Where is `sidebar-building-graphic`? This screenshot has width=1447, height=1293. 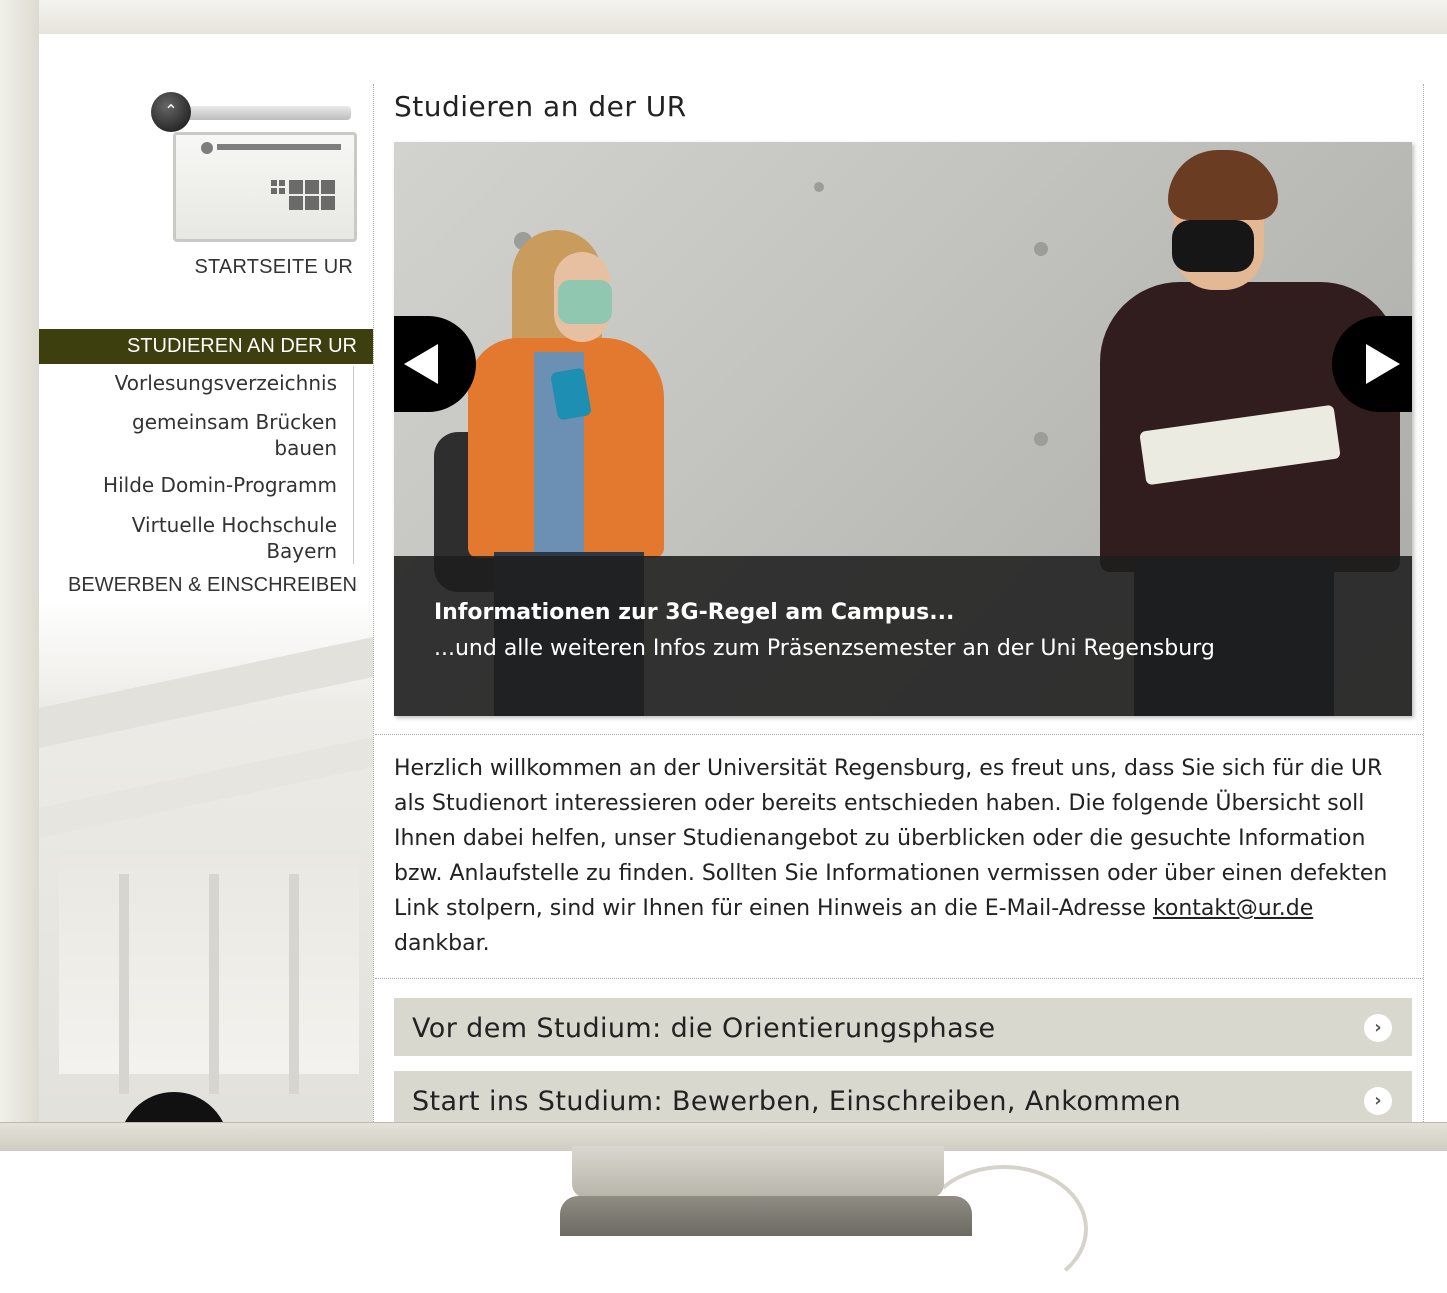
sidebar-building-graphic is located at coordinates (206, 878).